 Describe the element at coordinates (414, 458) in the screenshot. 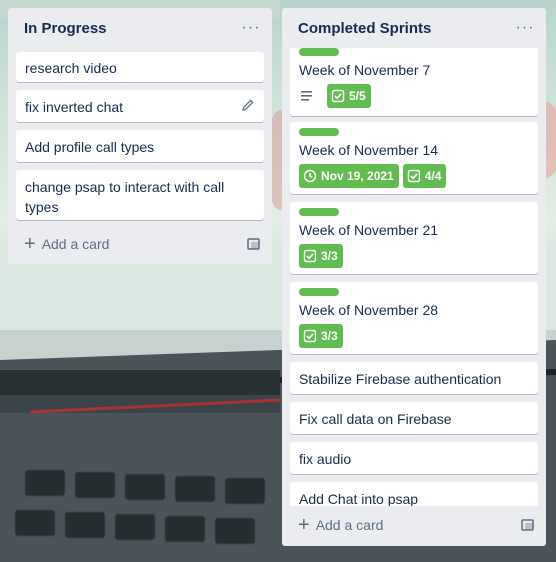

I see `card-fix-audio: fix audio` at that location.